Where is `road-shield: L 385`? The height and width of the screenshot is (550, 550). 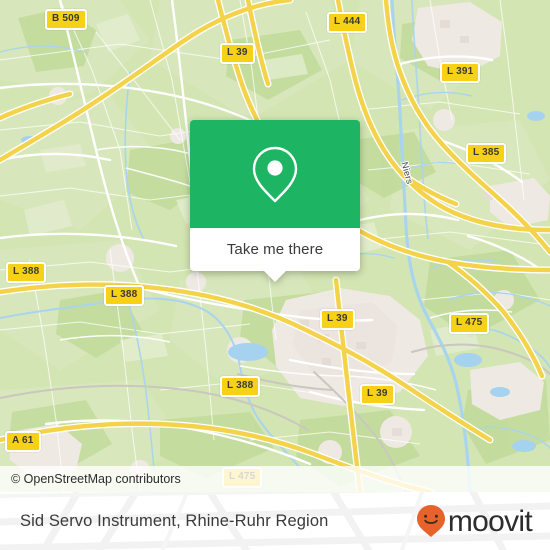
road-shield: L 385 is located at coordinates (486, 153).